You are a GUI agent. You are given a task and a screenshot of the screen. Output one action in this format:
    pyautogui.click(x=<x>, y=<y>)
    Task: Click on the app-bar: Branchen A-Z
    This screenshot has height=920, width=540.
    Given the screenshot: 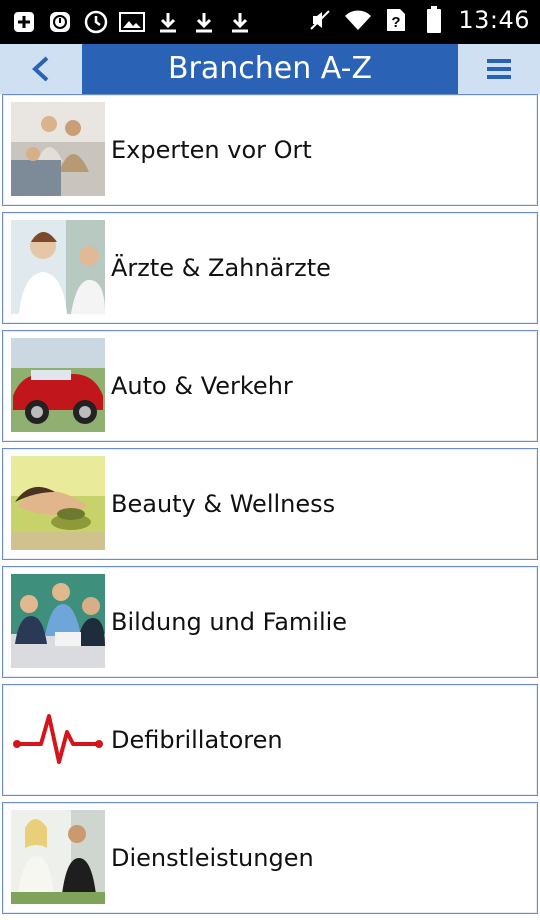 What is the action you would take?
    pyautogui.click(x=270, y=69)
    